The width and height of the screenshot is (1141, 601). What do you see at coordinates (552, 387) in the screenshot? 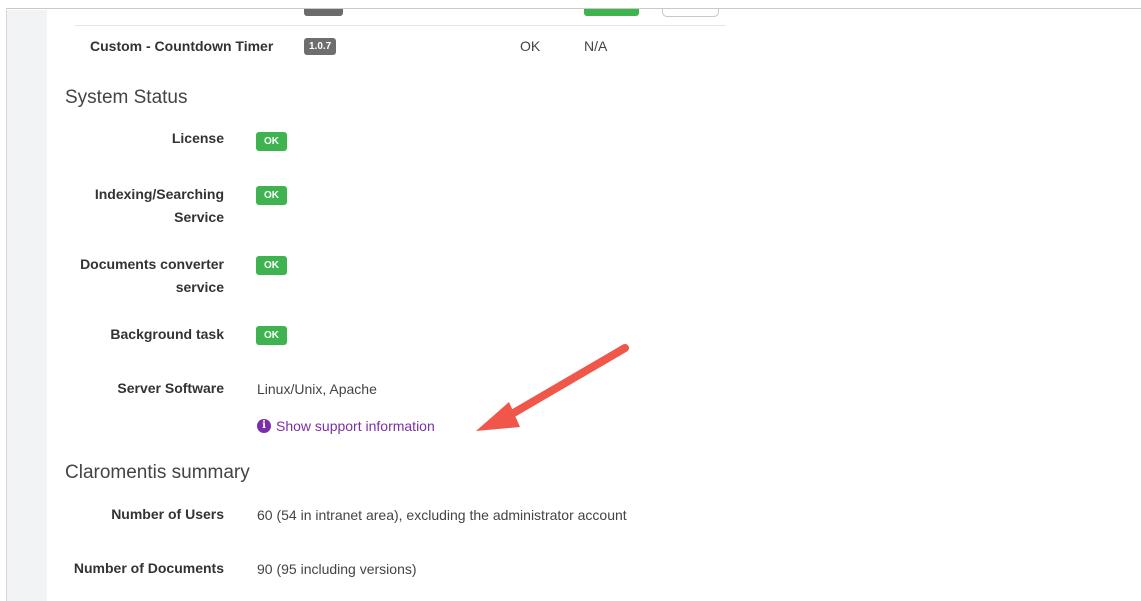
I see `annotation-arrow-icon` at bounding box center [552, 387].